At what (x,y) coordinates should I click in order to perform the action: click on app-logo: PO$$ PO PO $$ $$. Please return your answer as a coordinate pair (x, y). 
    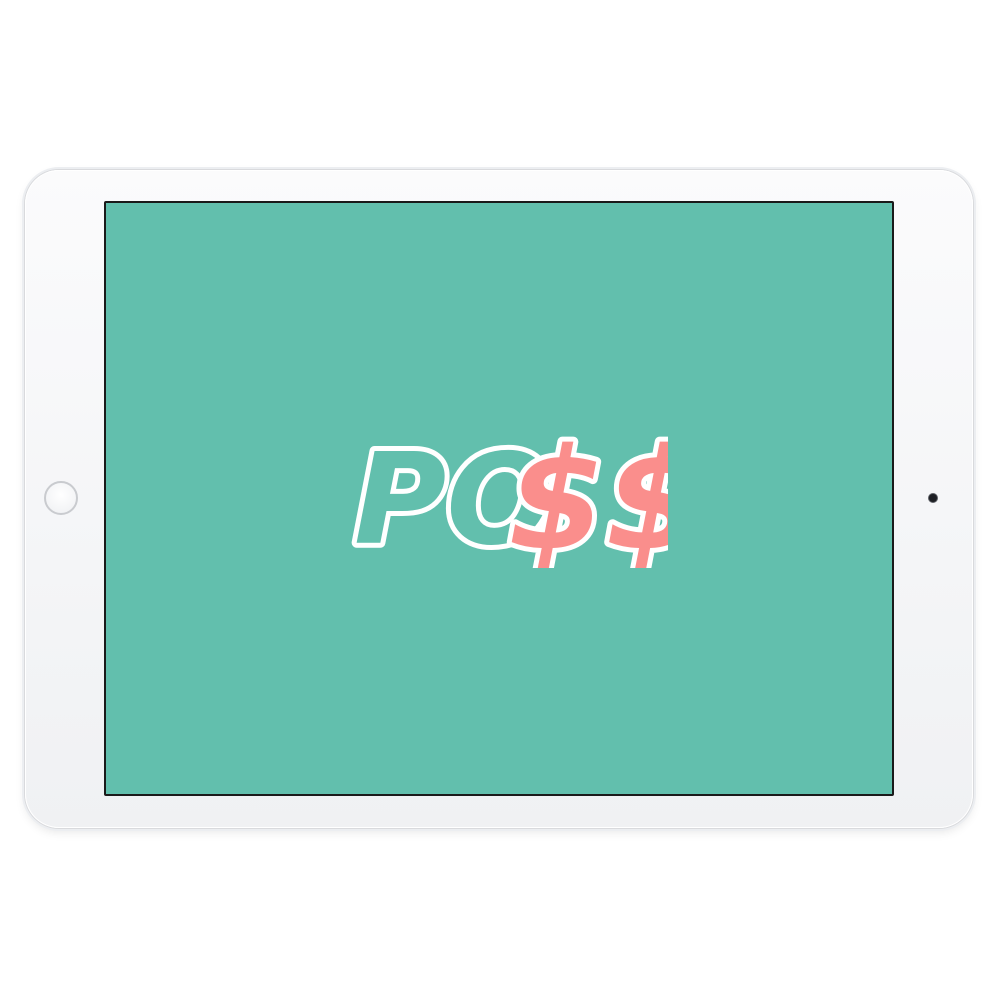
    Looking at the image, I should click on (508, 498).